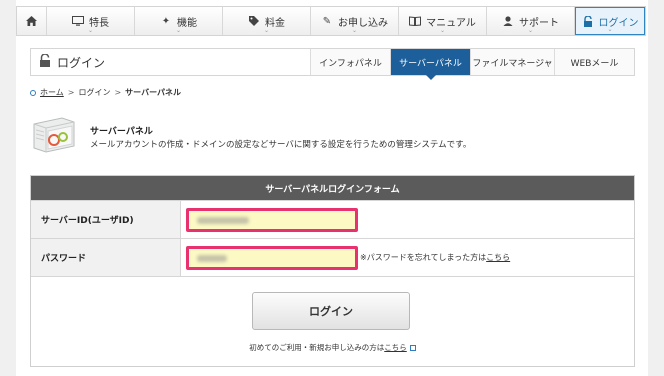 This screenshot has height=376, width=664. I want to click on external-link-icon, so click(412, 348).